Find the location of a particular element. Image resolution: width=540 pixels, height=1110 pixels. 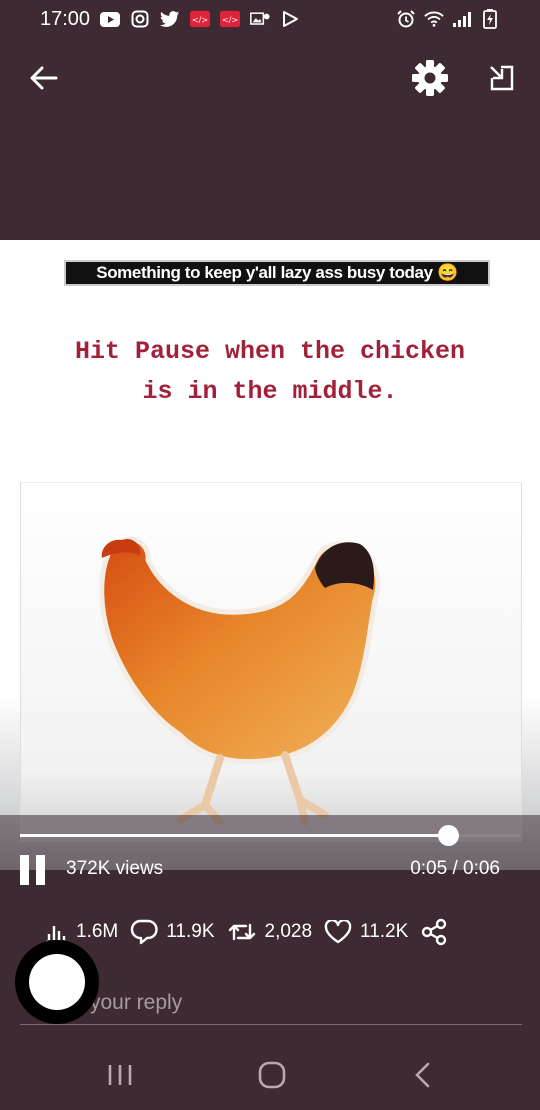

gallery-icon is located at coordinates (260, 19).